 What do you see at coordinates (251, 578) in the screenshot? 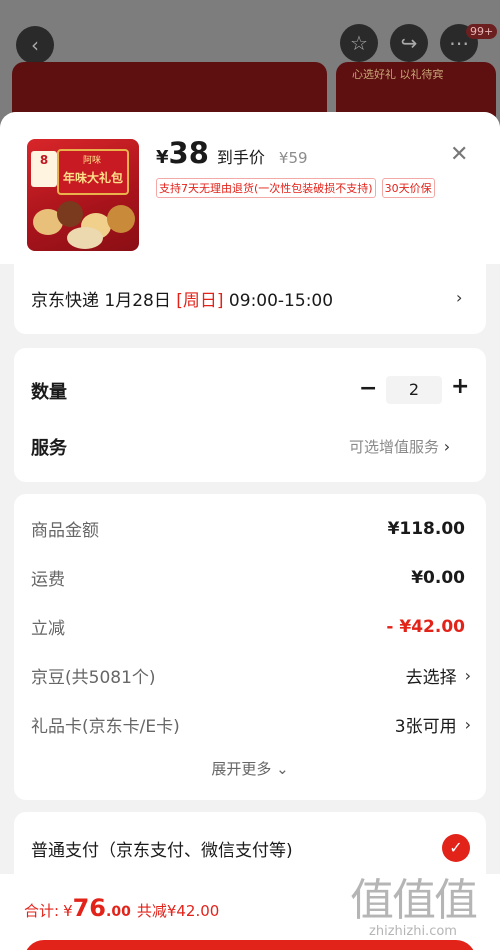
I see `shipping-row: 运费 ¥0.00` at bounding box center [251, 578].